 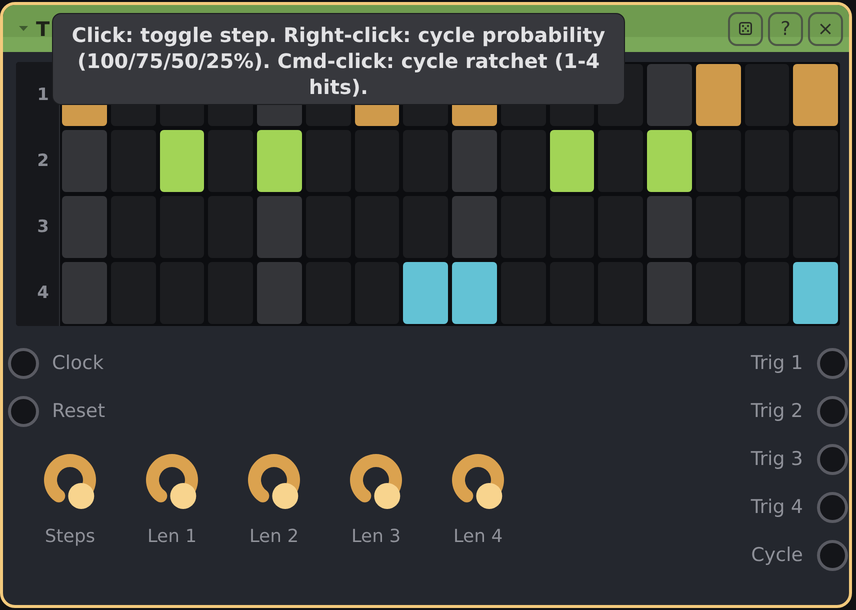 What do you see at coordinates (338, 59) in the screenshot?
I see `tooltip: Click: toggle step. Right-click: cycle probability (100/75/50/25%). Cmd-click: cycle ratchet (1-4 hits).` at bounding box center [338, 59].